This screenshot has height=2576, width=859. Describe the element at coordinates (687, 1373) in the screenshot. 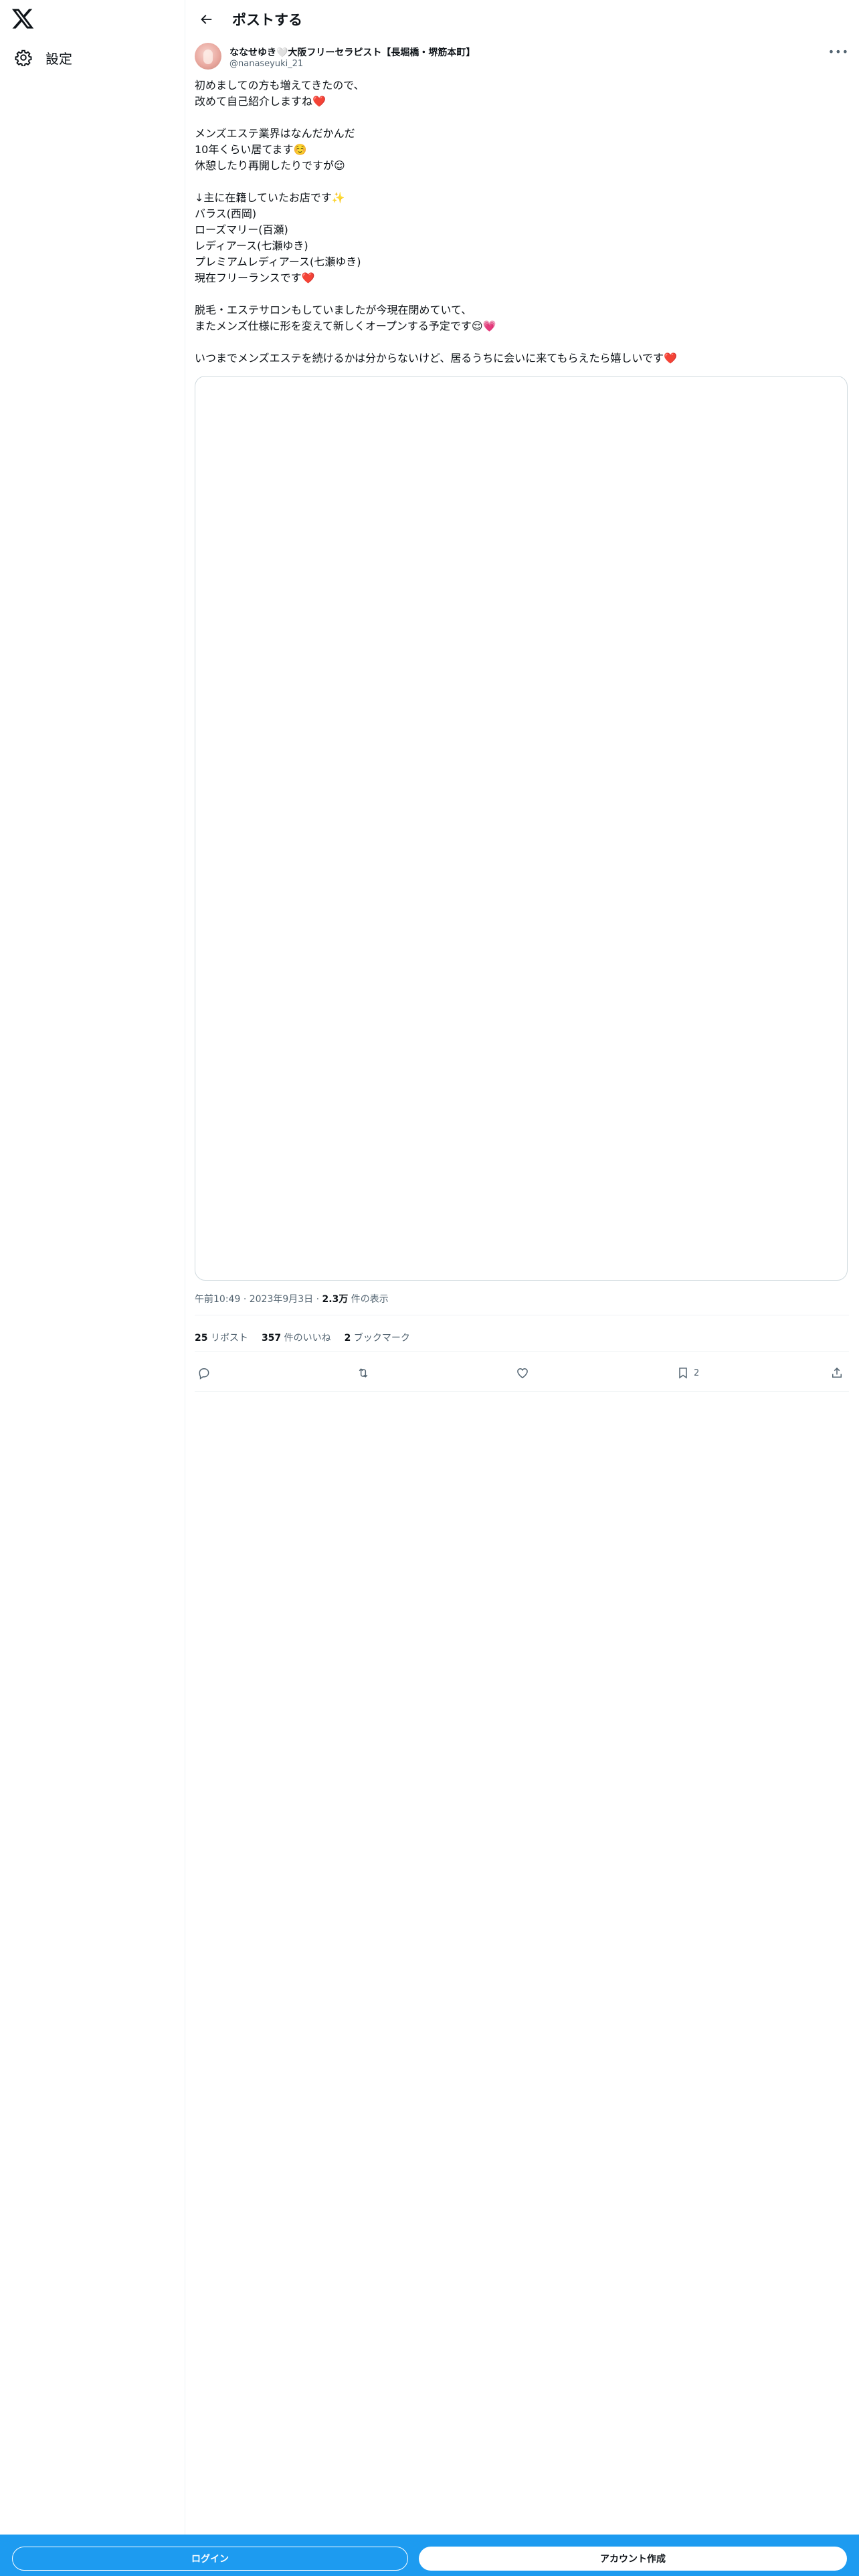

I see `bookmark-button: 2` at that location.